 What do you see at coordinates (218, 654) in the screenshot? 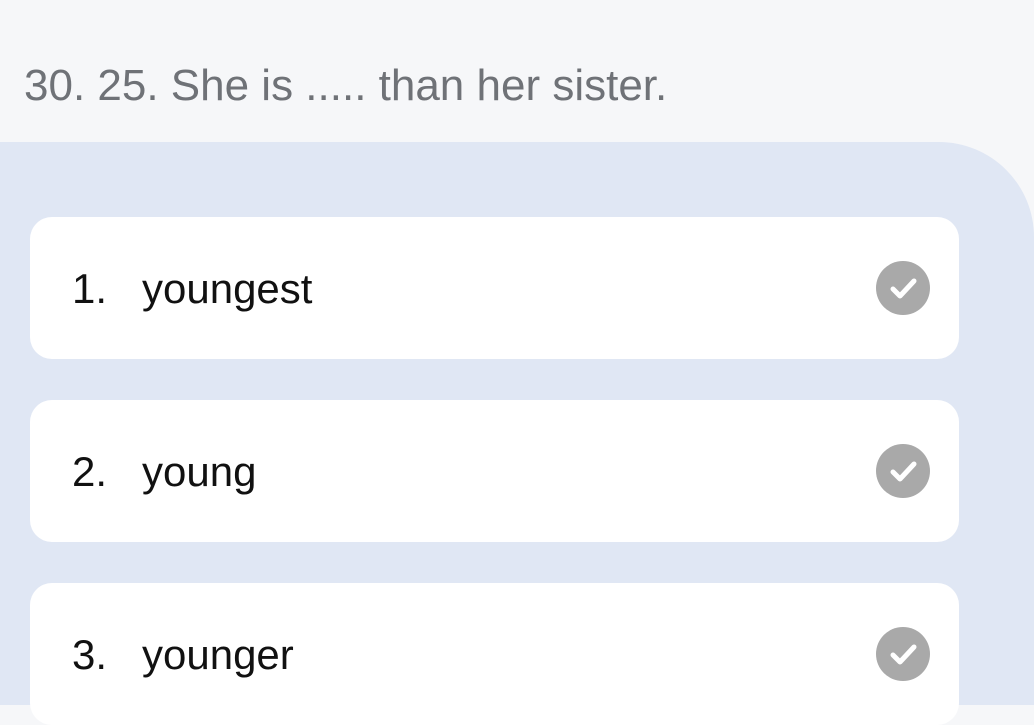
I see `option-label: younger` at bounding box center [218, 654].